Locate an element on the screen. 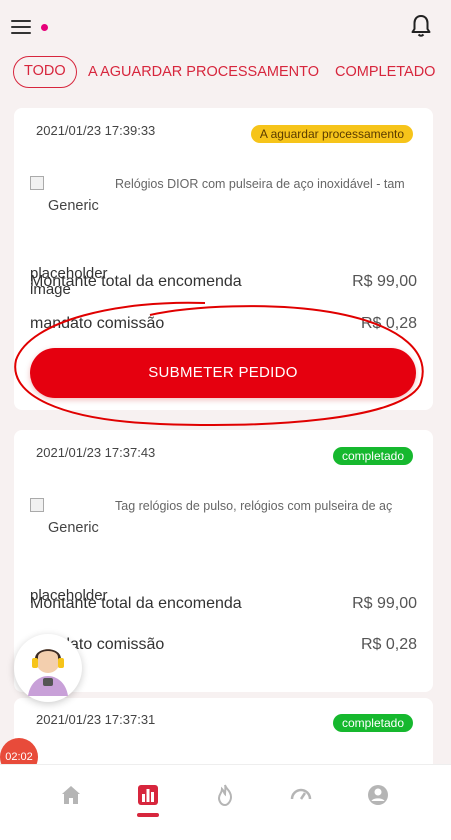 The image size is (451, 840). notification-dot is located at coordinates (44, 27).